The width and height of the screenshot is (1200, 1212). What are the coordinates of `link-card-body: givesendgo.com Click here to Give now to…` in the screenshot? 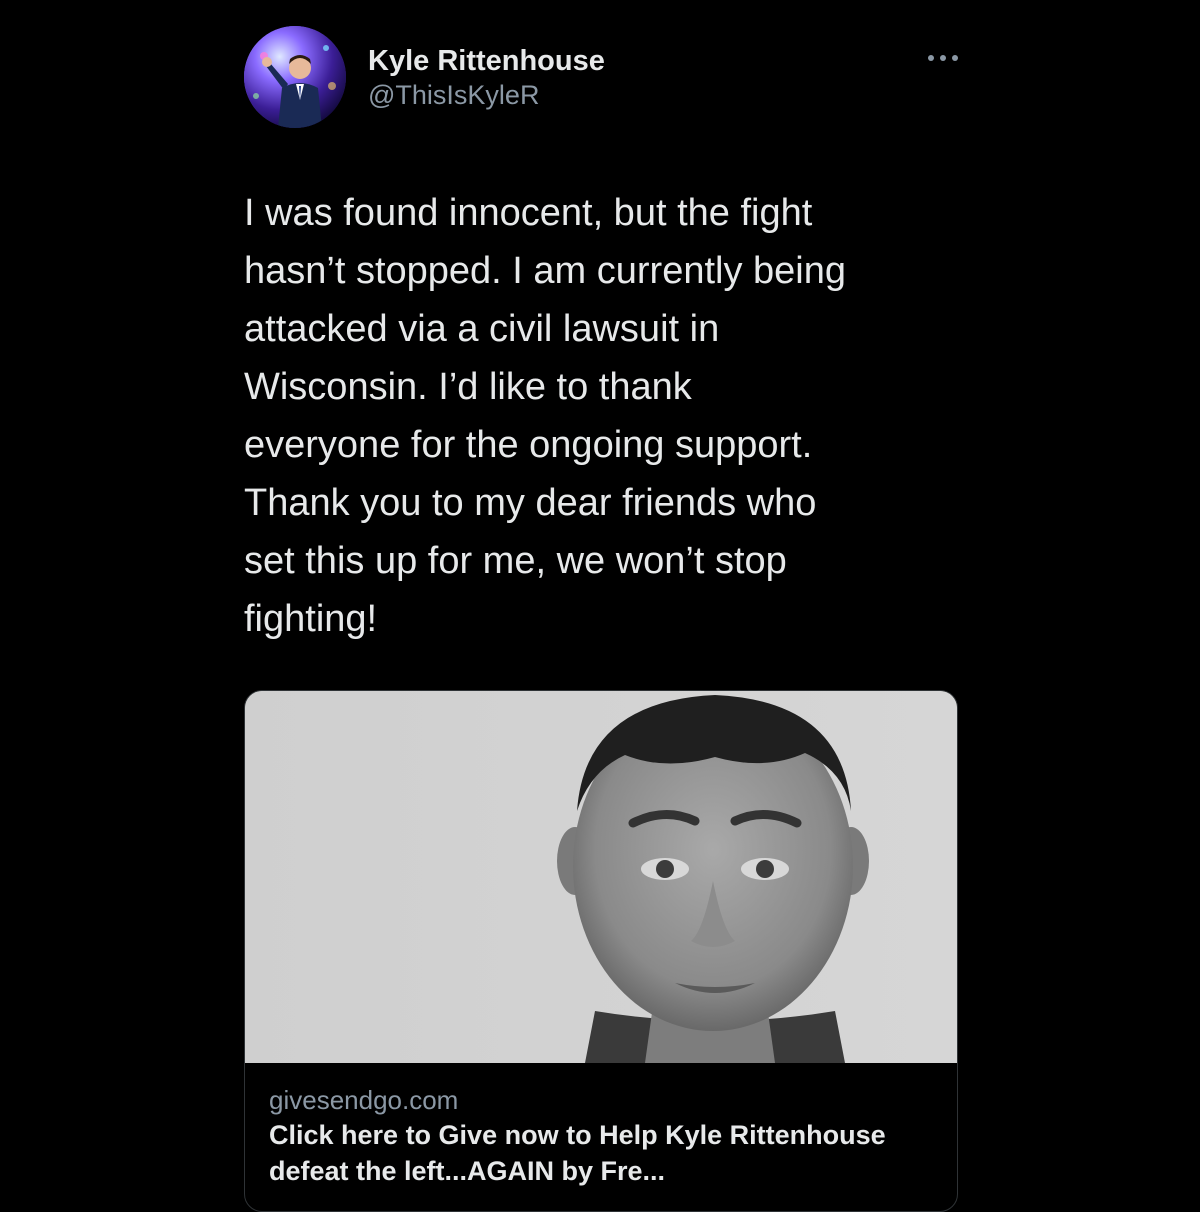 It's located at (601, 1126).